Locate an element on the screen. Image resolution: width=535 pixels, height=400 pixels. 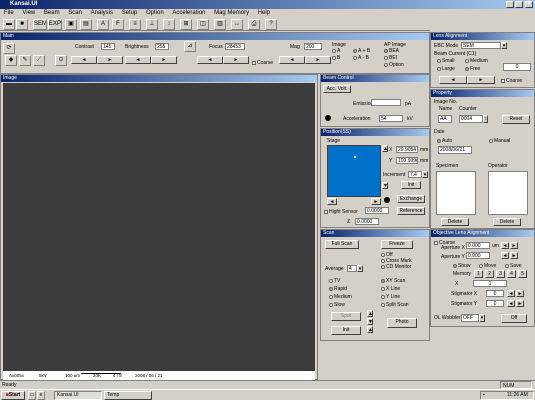
close-button: × is located at coordinates (529, 4).